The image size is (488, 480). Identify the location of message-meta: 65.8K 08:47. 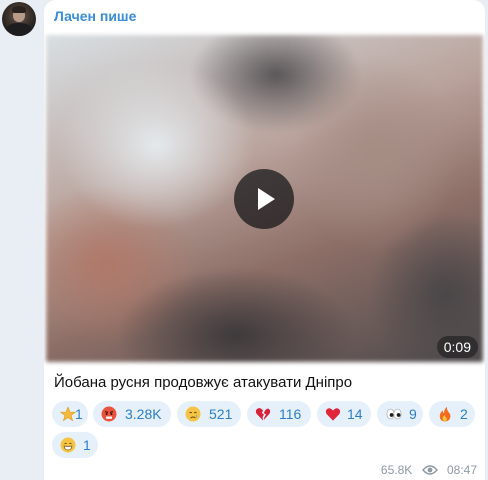
(429, 469).